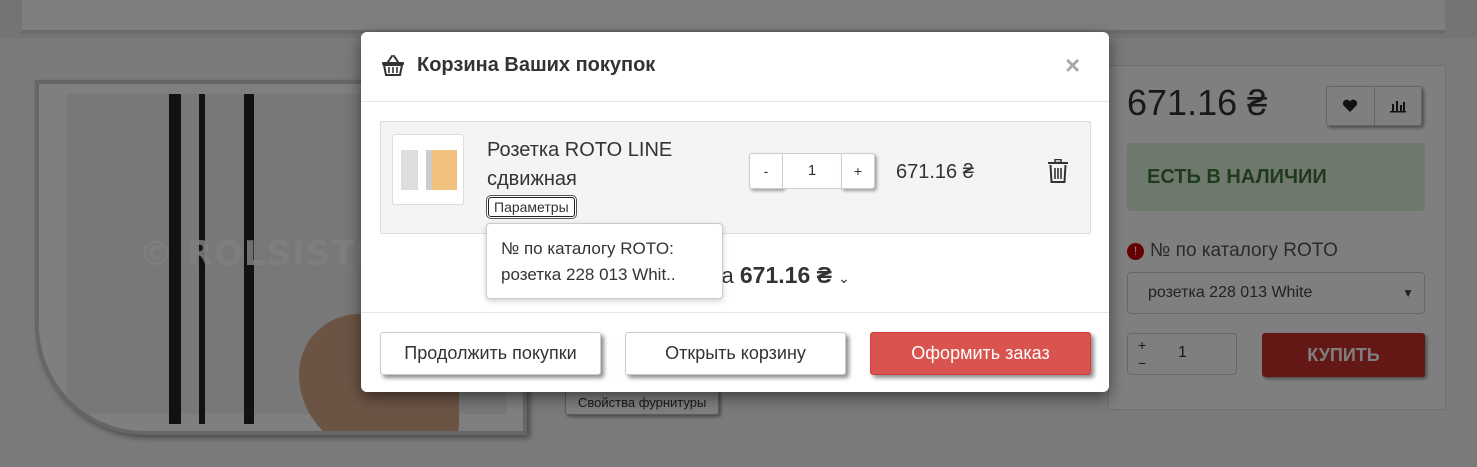 The image size is (1477, 467). Describe the element at coordinates (935, 172) in the screenshot. I see `cart-item-price: 671.16 ₴` at that location.